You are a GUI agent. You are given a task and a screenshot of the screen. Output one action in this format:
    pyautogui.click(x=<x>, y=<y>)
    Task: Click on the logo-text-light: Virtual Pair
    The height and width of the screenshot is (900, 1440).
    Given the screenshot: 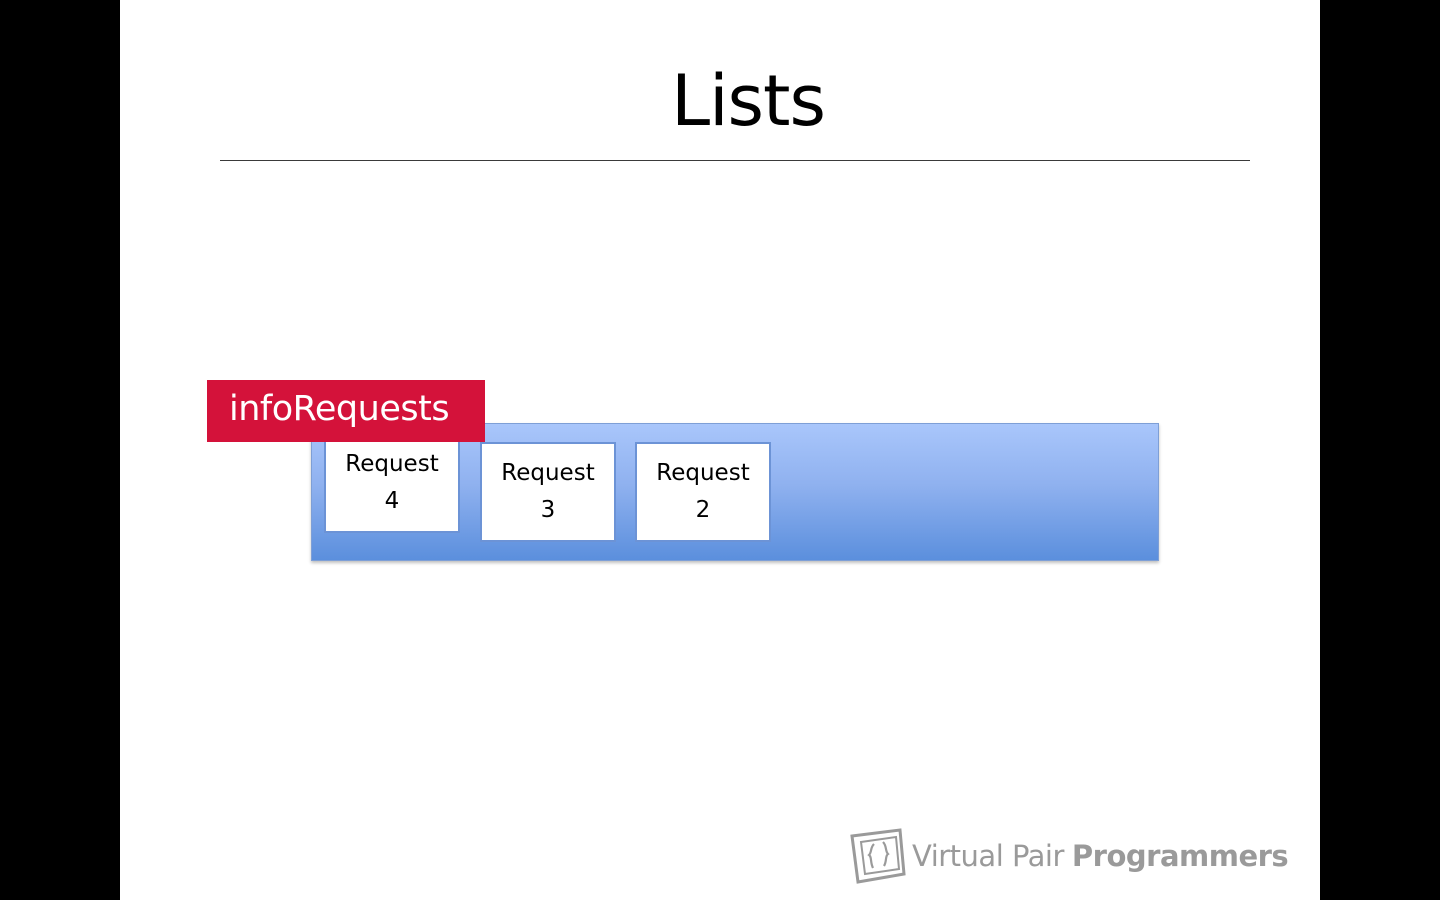 What is the action you would take?
    pyautogui.click(x=988, y=856)
    